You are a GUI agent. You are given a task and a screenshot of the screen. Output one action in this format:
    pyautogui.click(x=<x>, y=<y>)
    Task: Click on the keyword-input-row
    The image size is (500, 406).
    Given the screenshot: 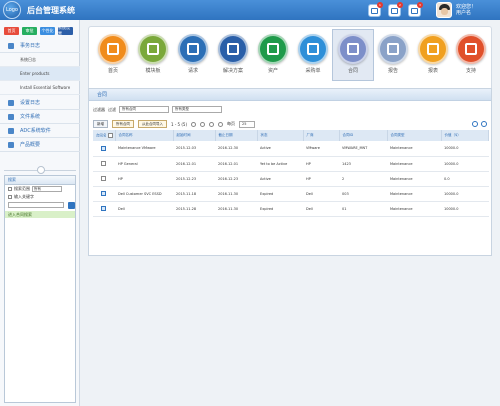 What is the action you would take?
    pyautogui.click(x=40, y=205)
    